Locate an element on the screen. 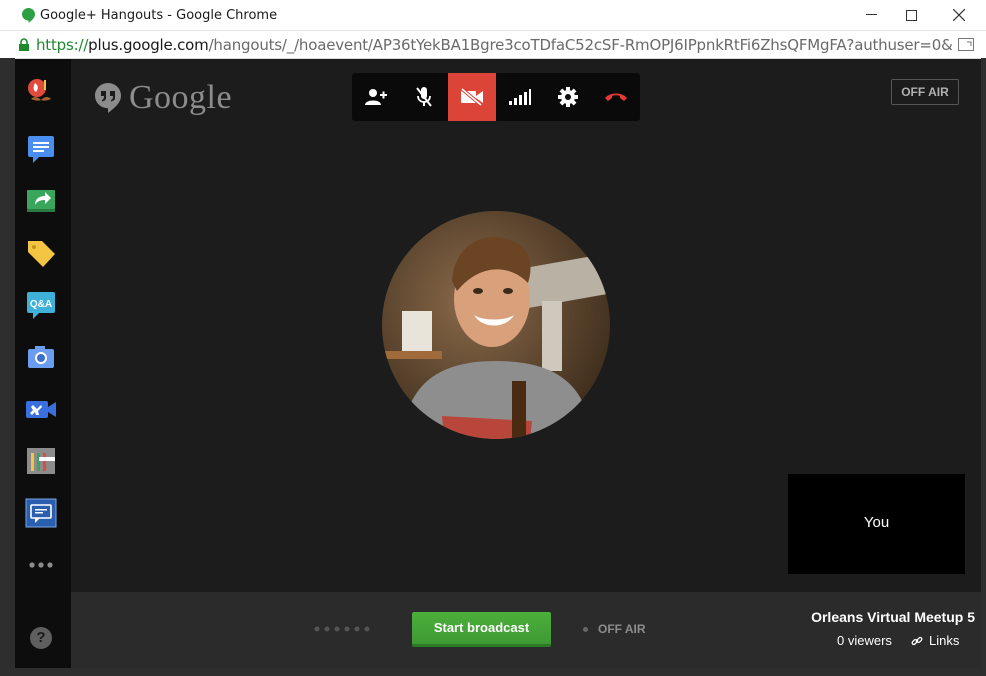 This screenshot has height=676, width=986. bandwidth-button is located at coordinates (520, 97).